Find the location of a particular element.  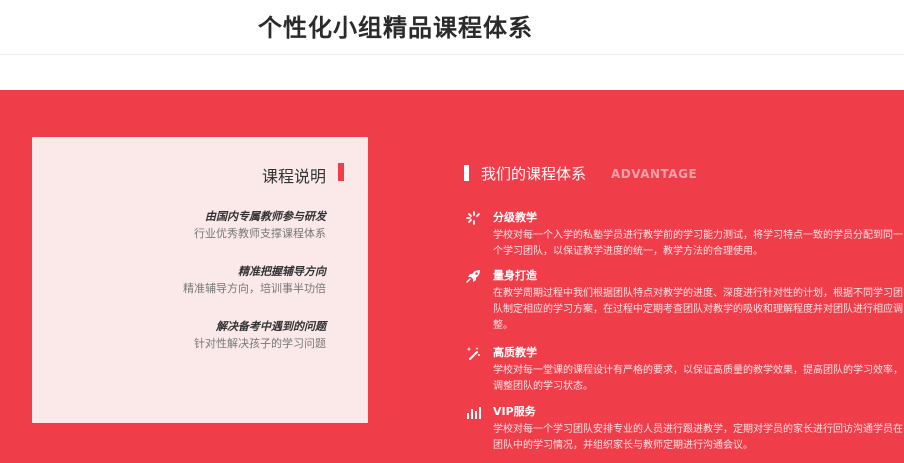

card-heading: 课程说明 is located at coordinates (293, 176).